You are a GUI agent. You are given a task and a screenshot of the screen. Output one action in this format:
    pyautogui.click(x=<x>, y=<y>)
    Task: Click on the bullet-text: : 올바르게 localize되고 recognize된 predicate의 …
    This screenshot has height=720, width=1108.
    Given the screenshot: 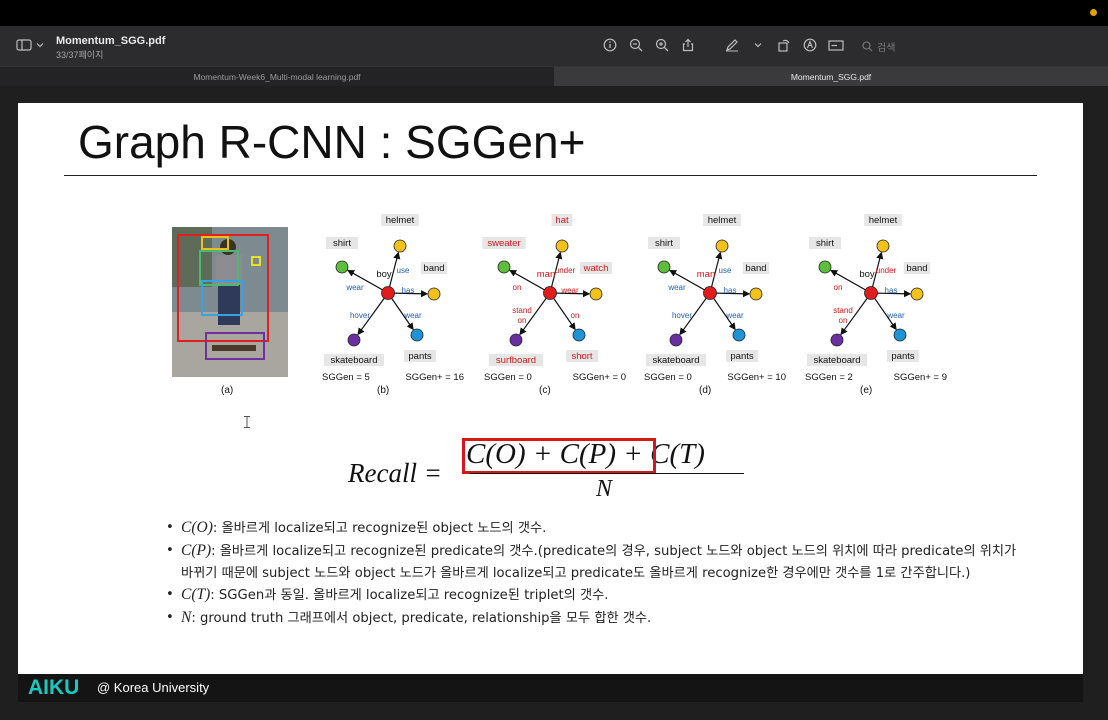 What is the action you would take?
    pyautogui.click(x=599, y=562)
    